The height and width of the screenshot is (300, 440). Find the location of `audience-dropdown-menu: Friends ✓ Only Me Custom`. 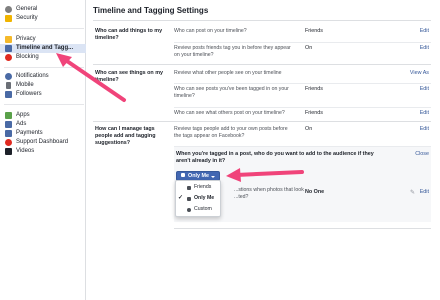

audience-dropdown-menu: Friends ✓ Only Me Custom is located at coordinates (198, 198).